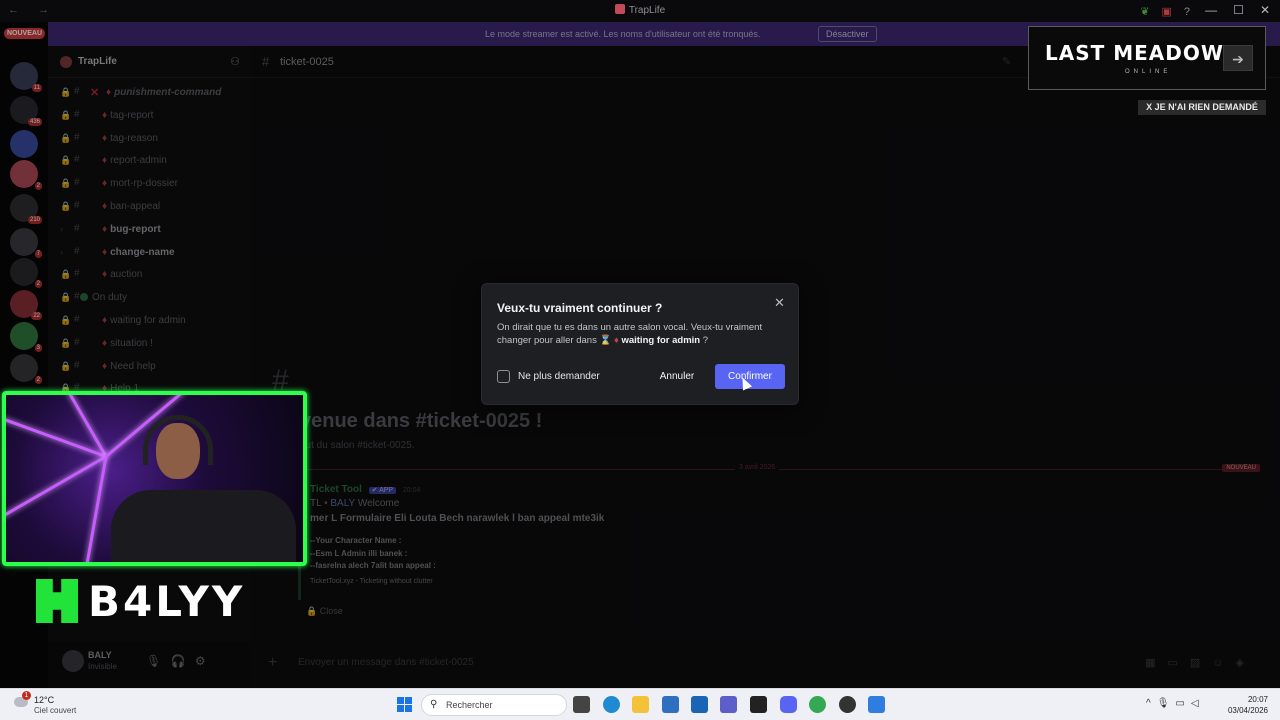  I want to click on task-view-icon, so click(581, 704).